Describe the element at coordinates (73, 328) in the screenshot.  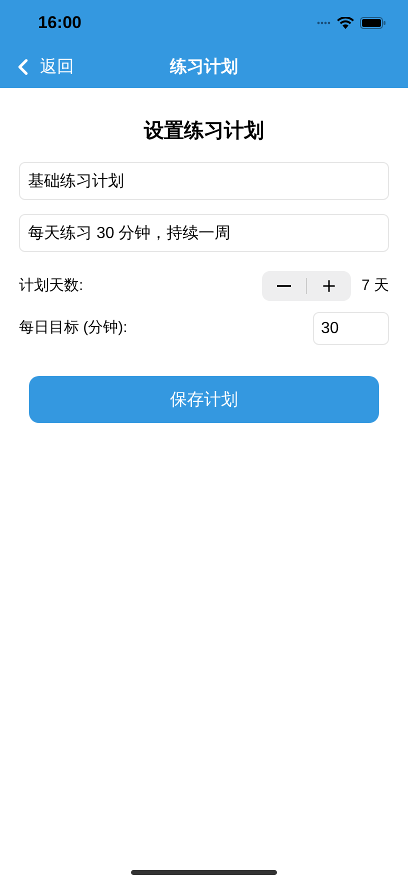
I see `daily-goal-label: 每日目标 (分钟):` at that location.